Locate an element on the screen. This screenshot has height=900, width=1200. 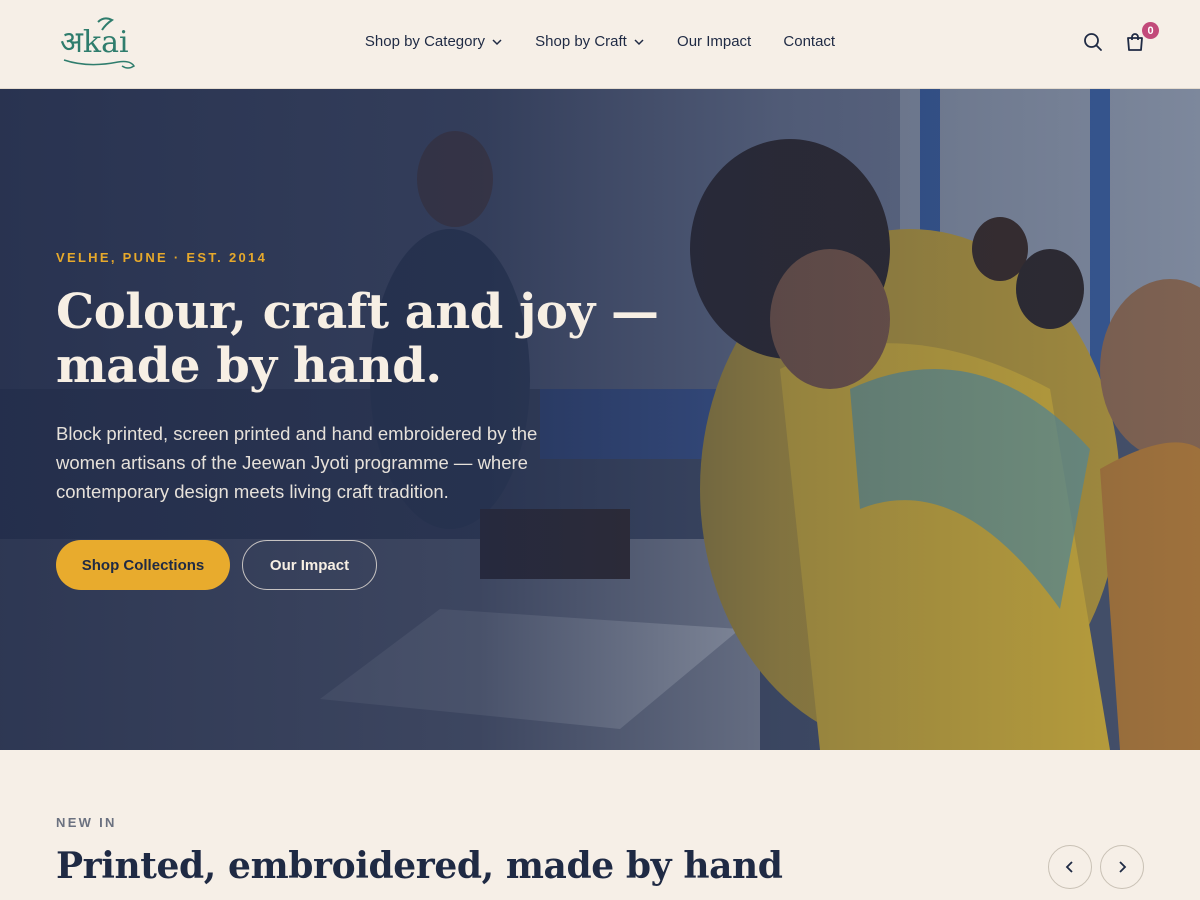
nav-label: Contact is located at coordinates (809, 41).